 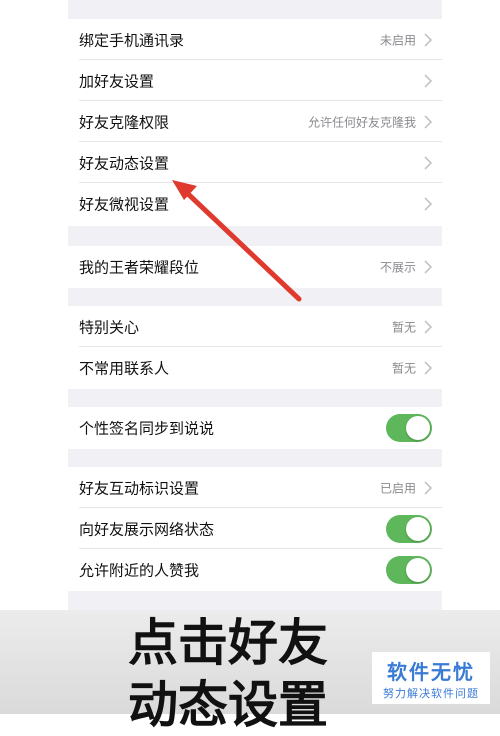 I want to click on row-show-network-status: 向好友展示网络状态, so click(x=255, y=528).